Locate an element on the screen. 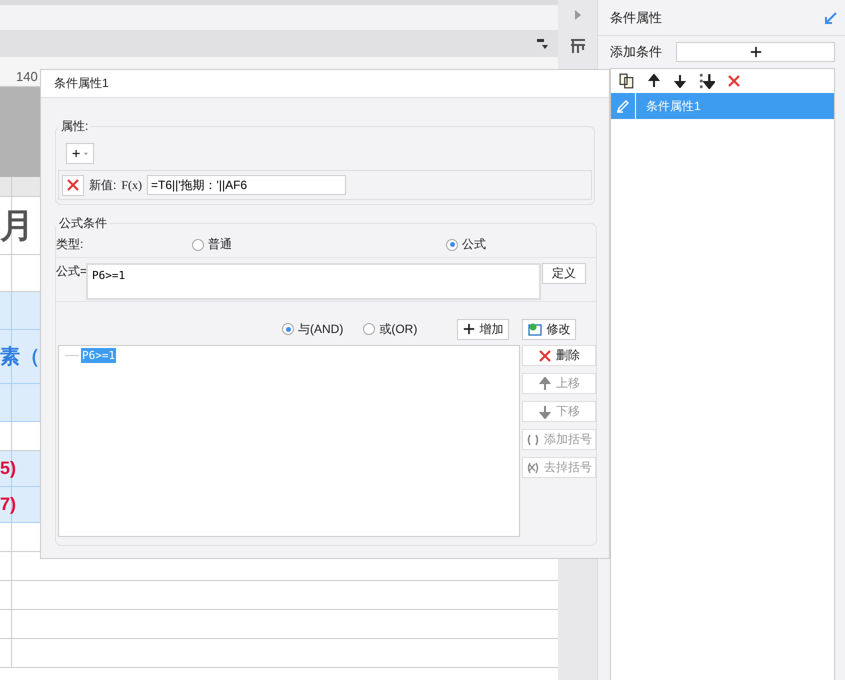  parentheses-icon is located at coordinates (533, 439).